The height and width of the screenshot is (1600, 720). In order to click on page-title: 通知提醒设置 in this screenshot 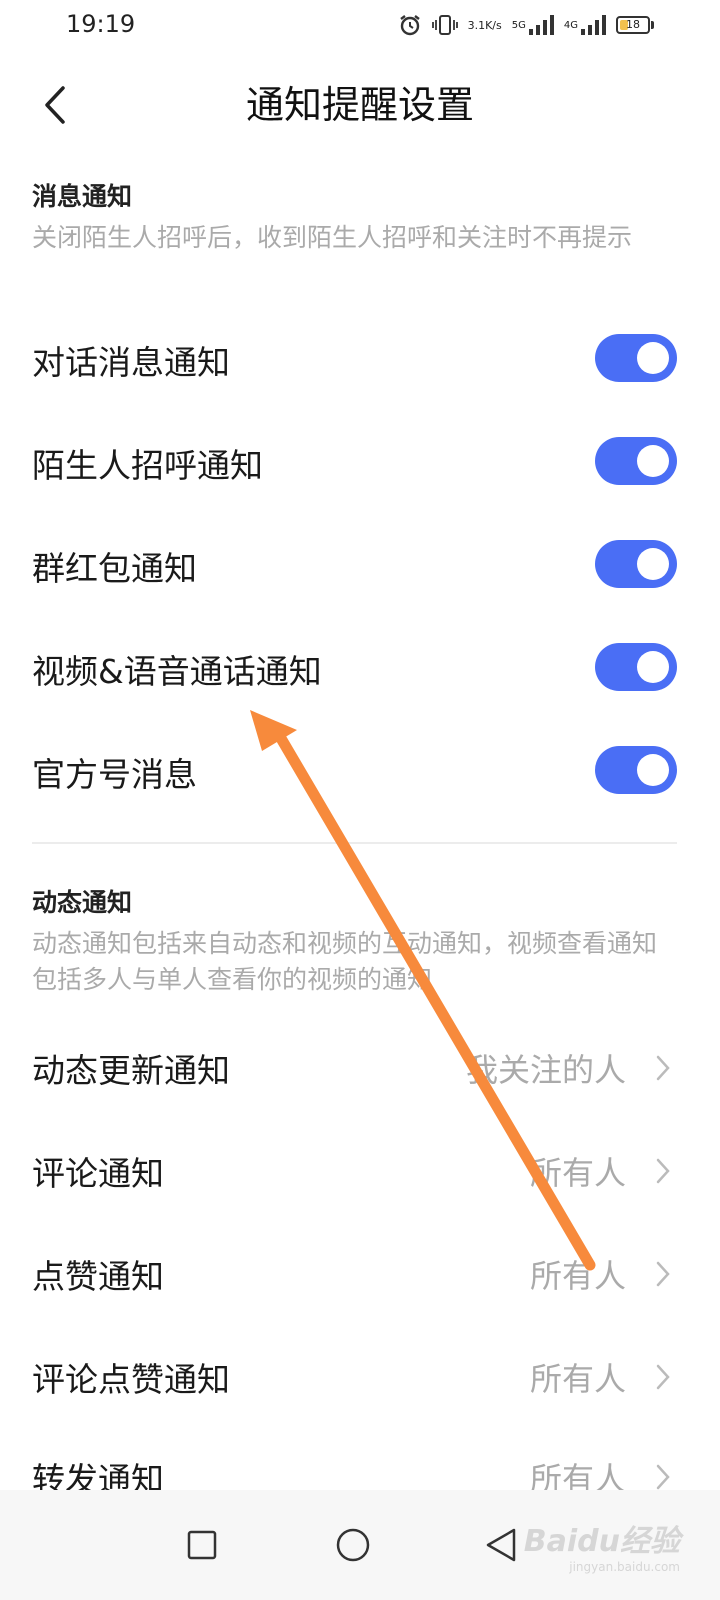, I will do `click(359, 105)`.